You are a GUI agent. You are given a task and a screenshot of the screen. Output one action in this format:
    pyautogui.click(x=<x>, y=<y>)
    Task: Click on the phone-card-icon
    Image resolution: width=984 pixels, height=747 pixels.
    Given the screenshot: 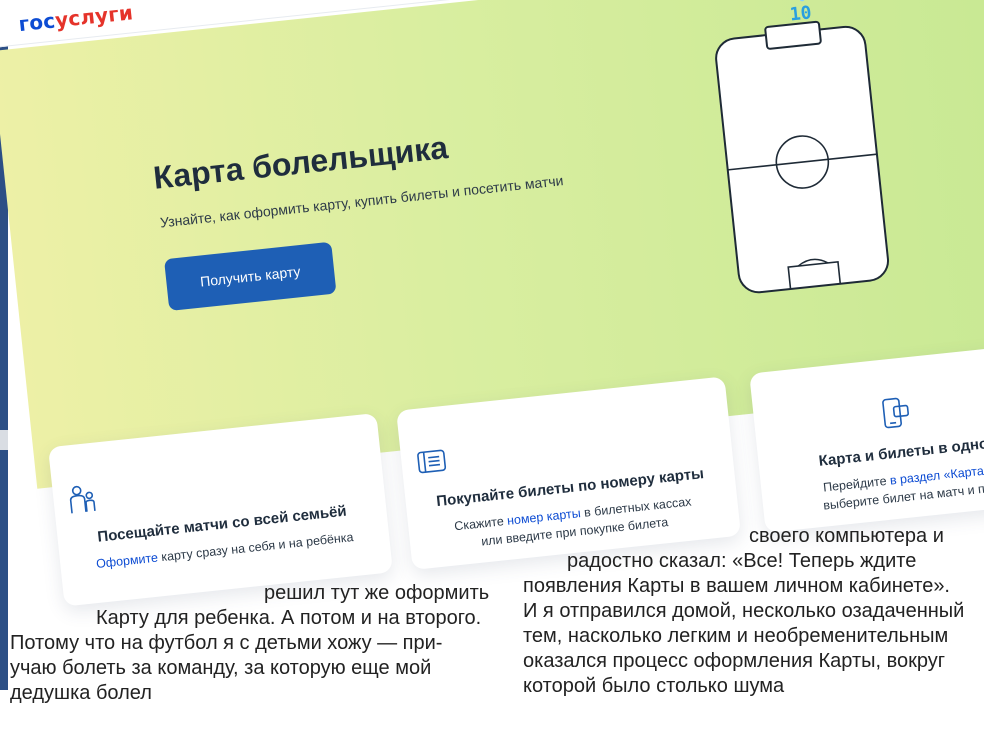 What is the action you would take?
    pyautogui.click(x=895, y=413)
    